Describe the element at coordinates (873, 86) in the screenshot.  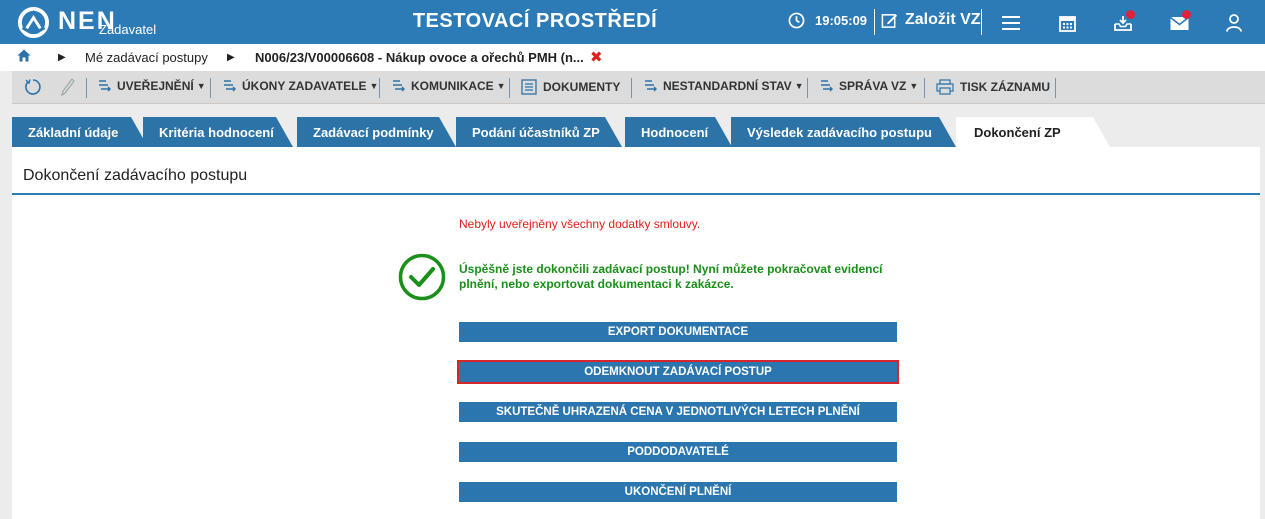
I see `sprava-label: SPRÁVA VZ` at that location.